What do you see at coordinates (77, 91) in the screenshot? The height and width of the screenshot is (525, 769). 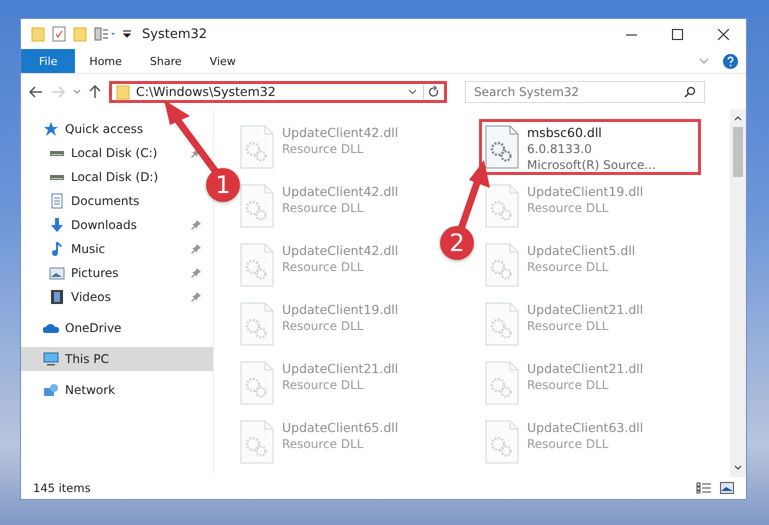 I see `recent-dropdown-icon` at bounding box center [77, 91].